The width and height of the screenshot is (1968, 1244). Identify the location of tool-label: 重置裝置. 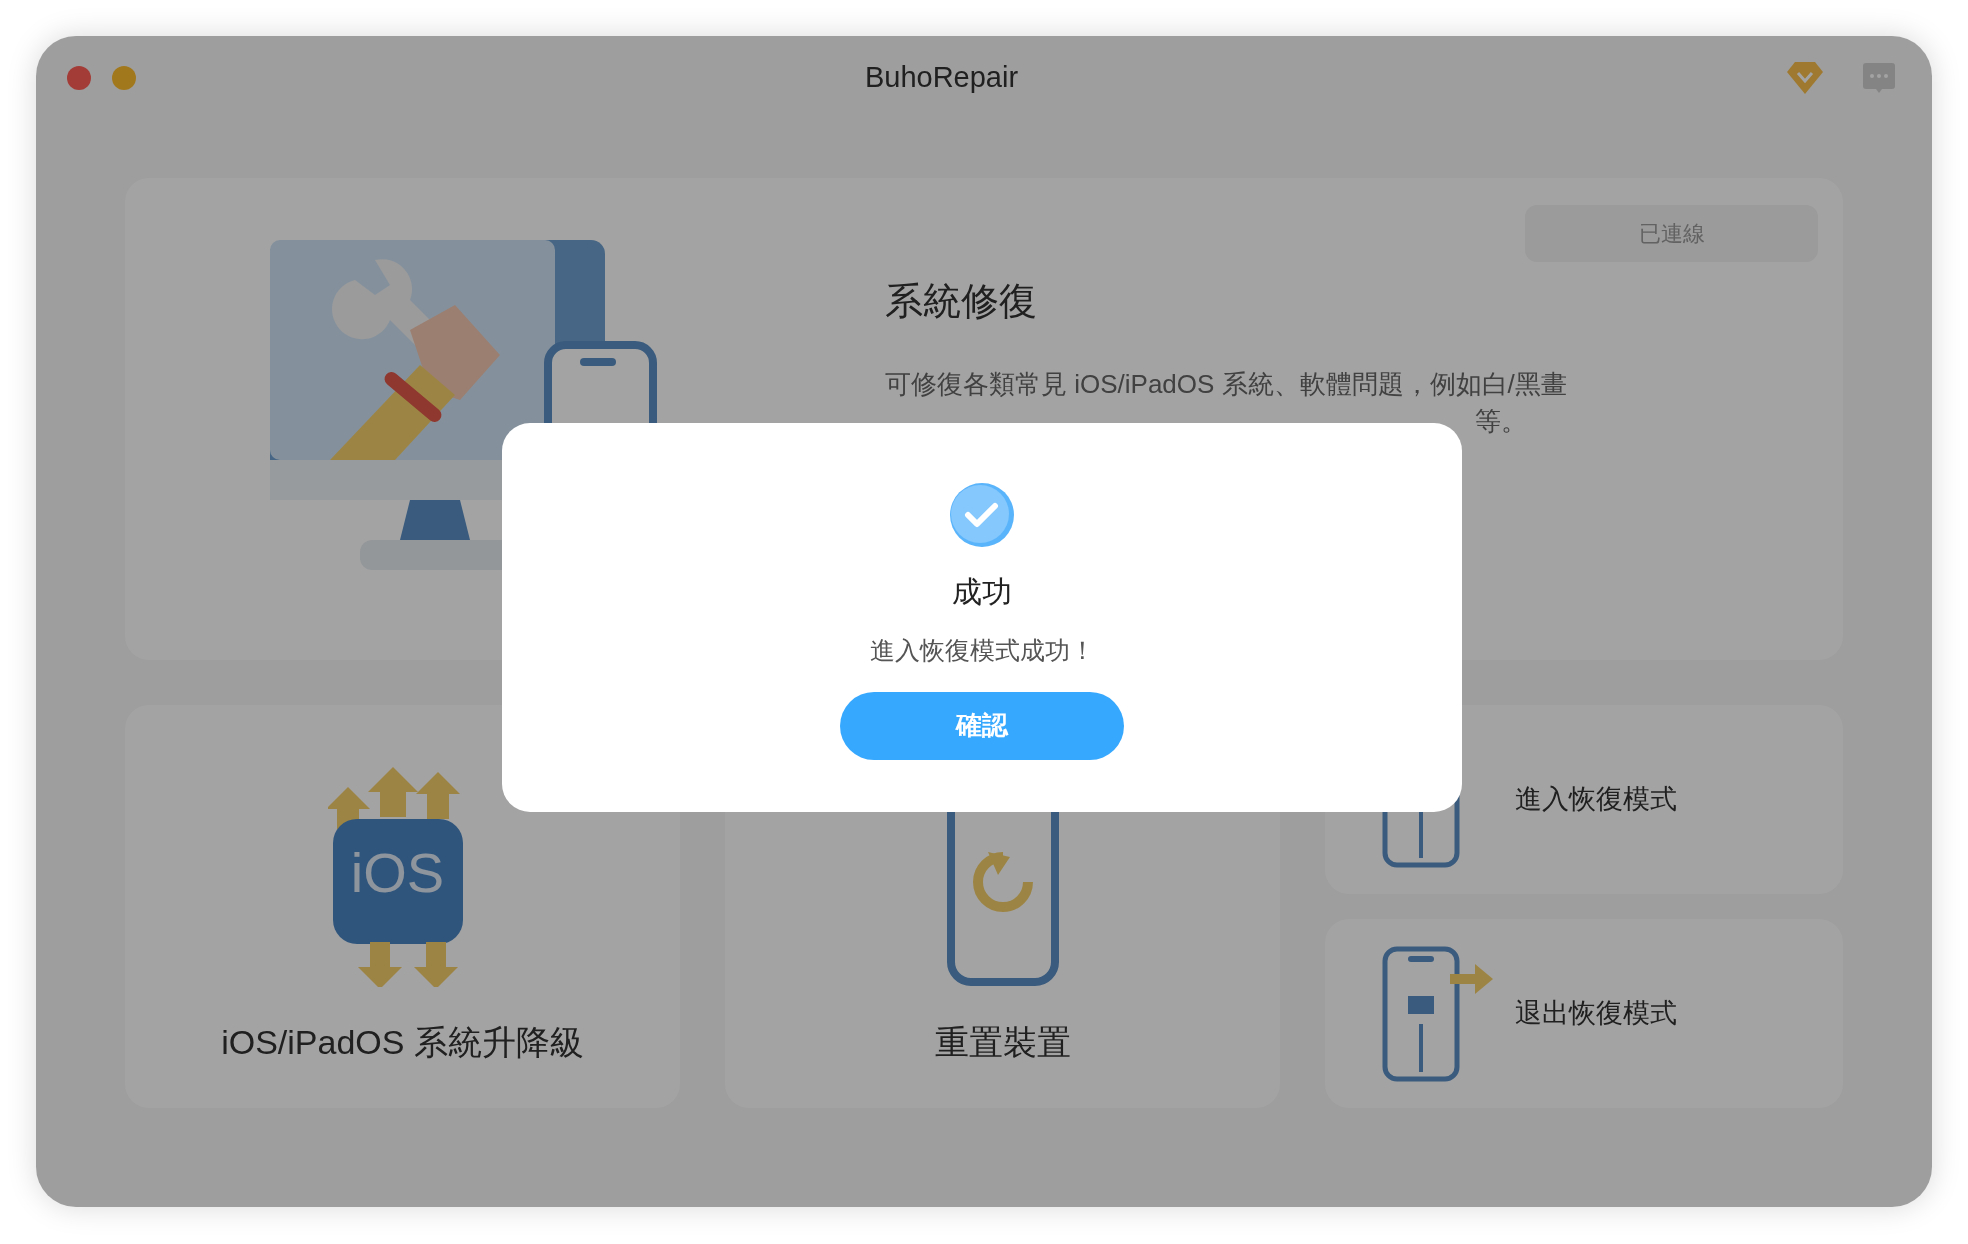
(1002, 1042).